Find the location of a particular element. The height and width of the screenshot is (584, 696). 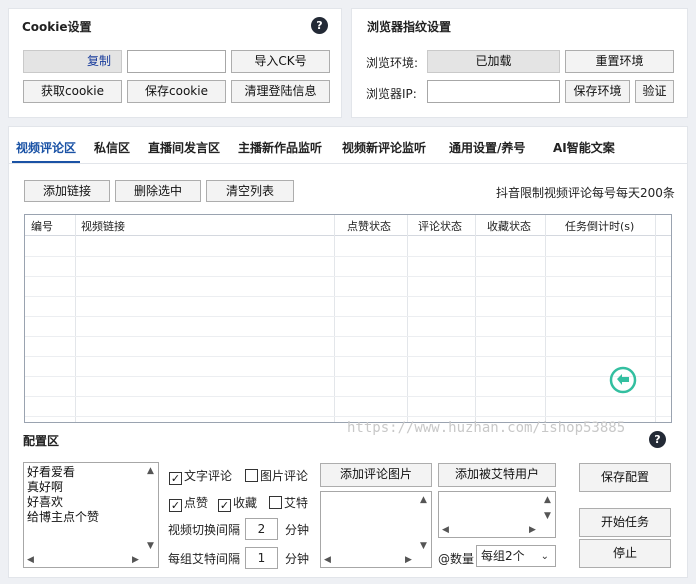

column-header-countdown: 任务倒计时(s) is located at coordinates (600, 226).